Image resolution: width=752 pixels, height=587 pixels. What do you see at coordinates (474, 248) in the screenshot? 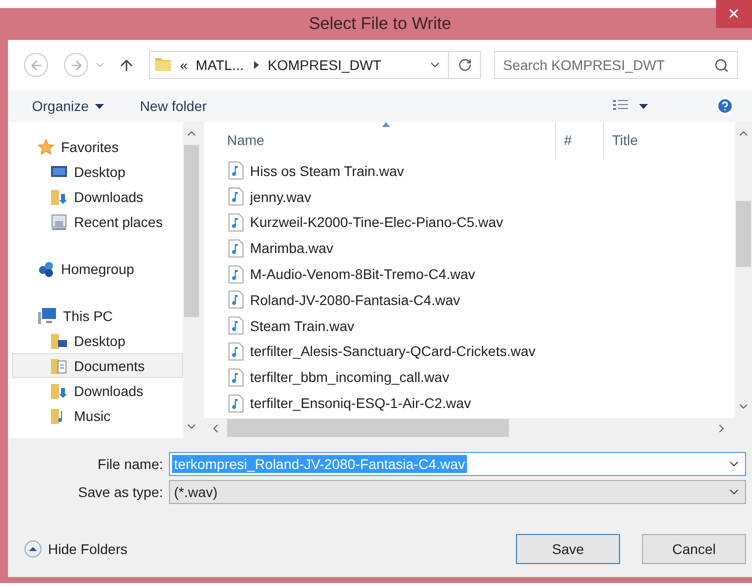
I see `file-row: Marimba.wav` at bounding box center [474, 248].